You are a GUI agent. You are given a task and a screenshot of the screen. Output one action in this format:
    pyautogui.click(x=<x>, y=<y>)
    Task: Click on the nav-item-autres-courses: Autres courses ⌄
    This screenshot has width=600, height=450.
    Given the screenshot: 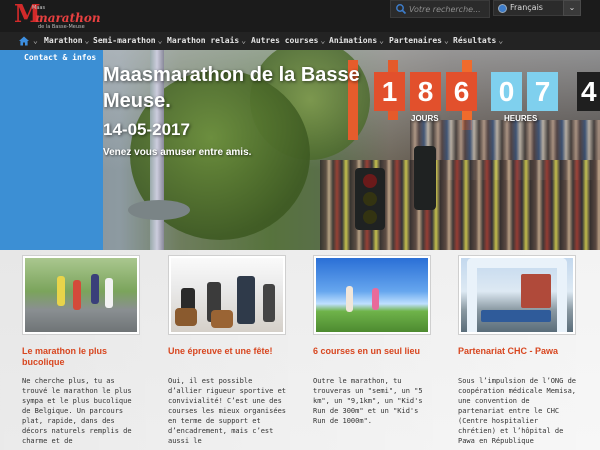 What is the action you would take?
    pyautogui.click(x=288, y=40)
    